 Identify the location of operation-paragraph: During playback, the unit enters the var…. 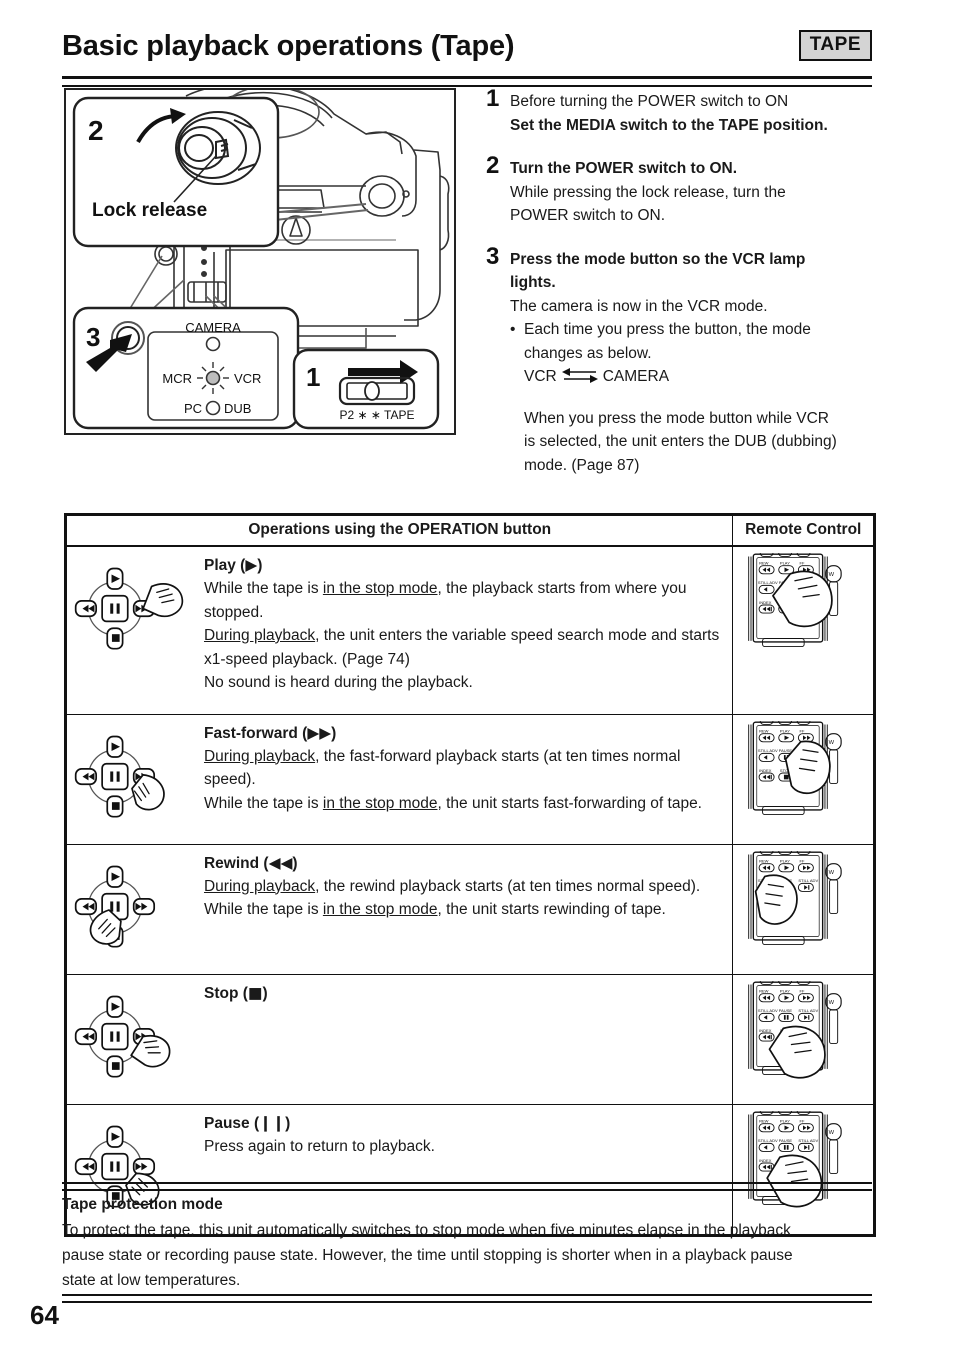
(461, 647).